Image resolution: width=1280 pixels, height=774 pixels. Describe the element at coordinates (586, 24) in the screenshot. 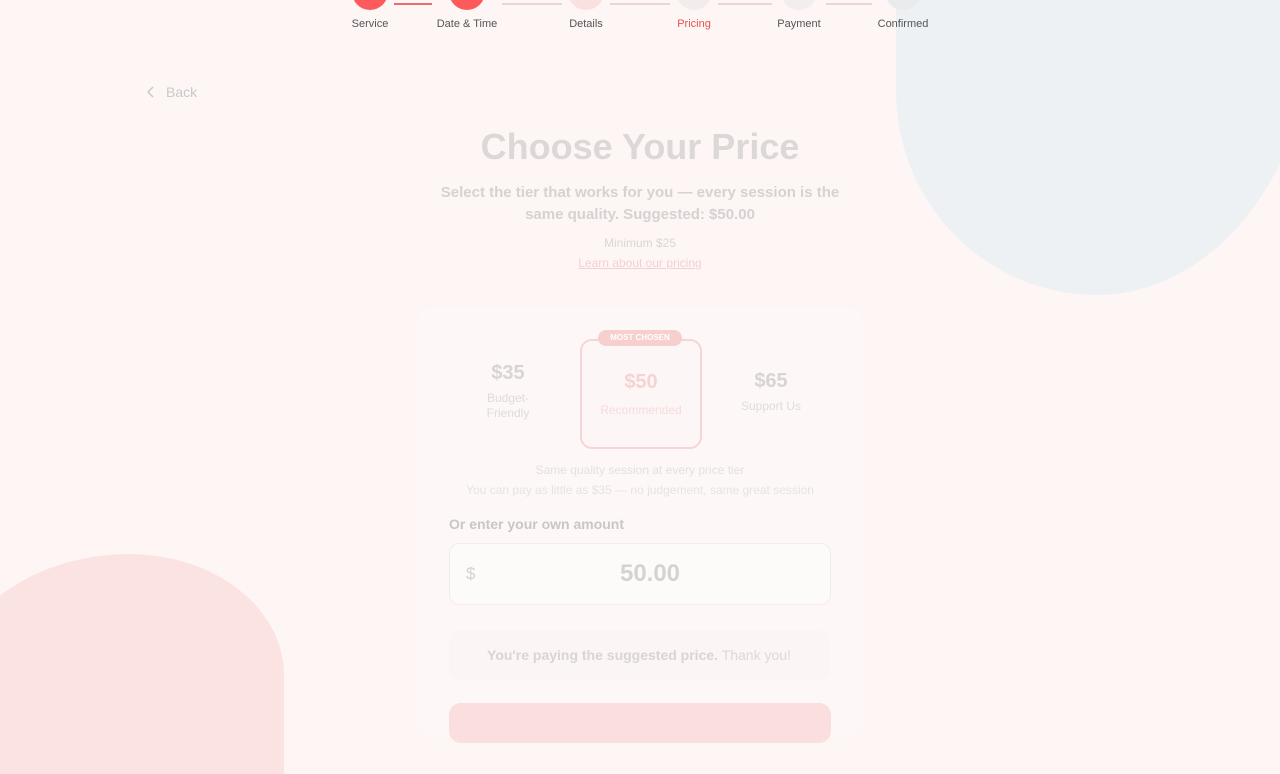

I see `step-label: Details` at that location.